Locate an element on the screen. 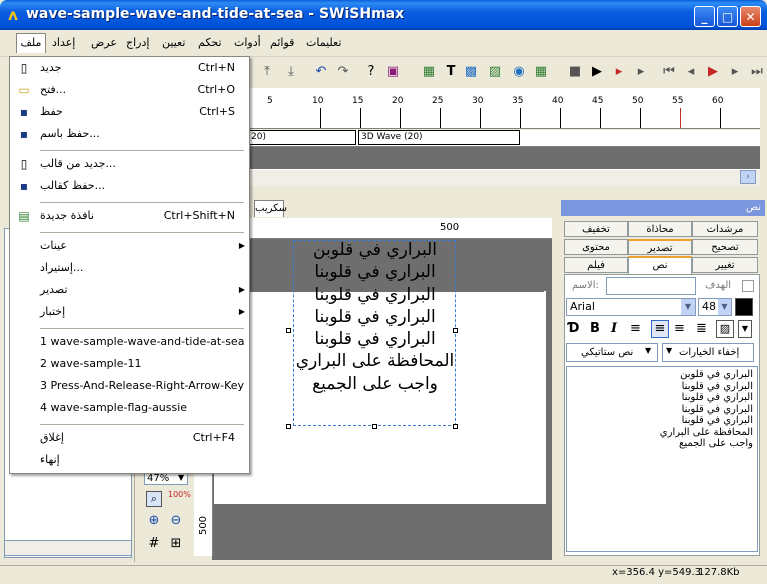 The width and height of the screenshot is (767, 584). last-frame-icon: ⏭ is located at coordinates (757, 72).